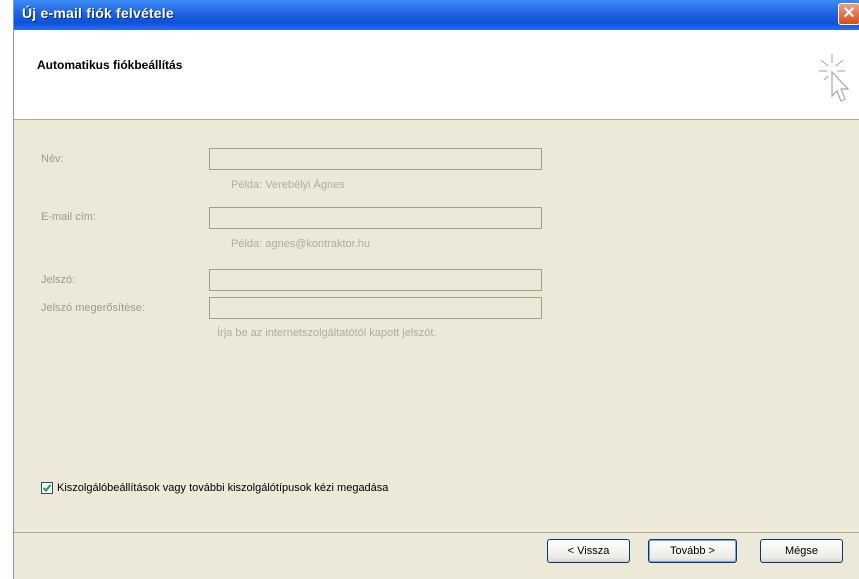 This screenshot has height=579, width=859. Describe the element at coordinates (288, 185) in the screenshot. I see `name-hint: Példa: Verebélyi Ágnes` at that location.